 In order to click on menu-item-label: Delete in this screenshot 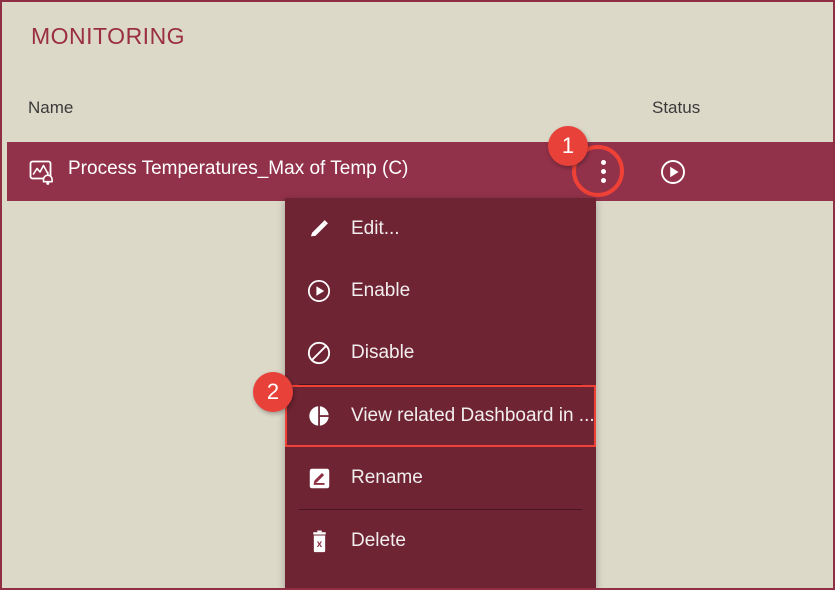, I will do `click(378, 540)`.